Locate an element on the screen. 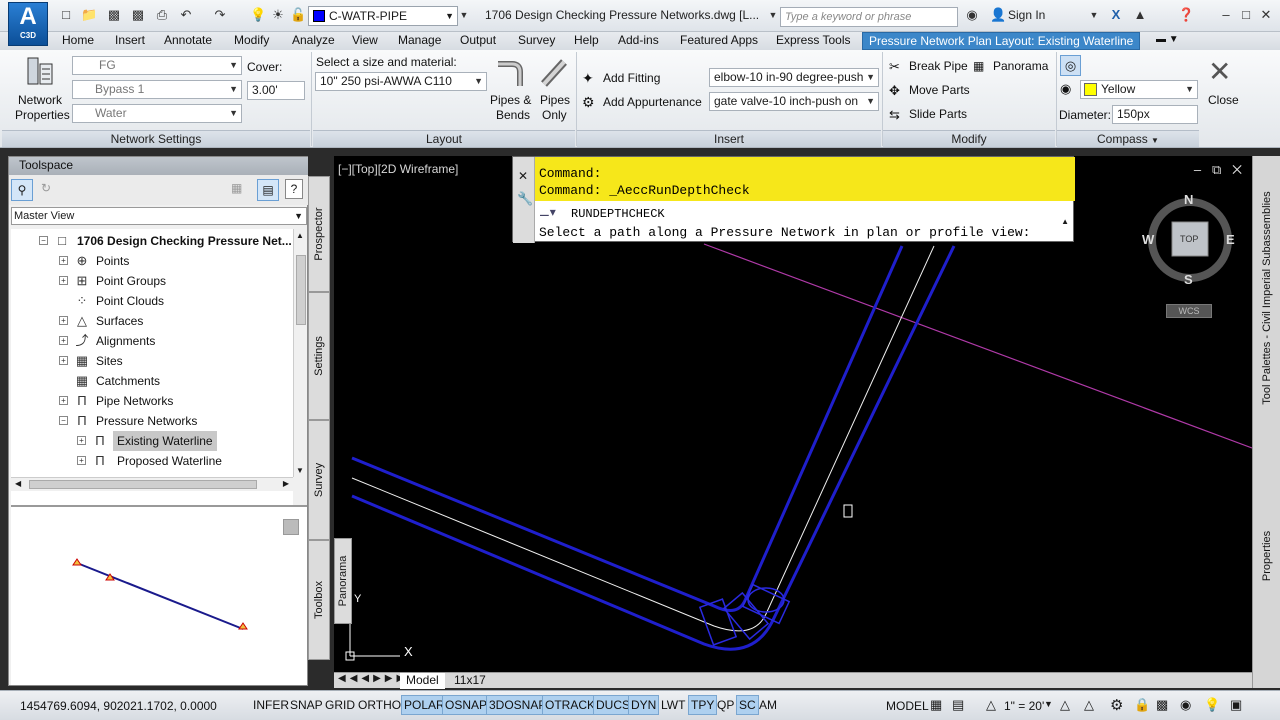 This screenshot has width=1280, height=720. open-file-icon: 📁 is located at coordinates (89, 15).